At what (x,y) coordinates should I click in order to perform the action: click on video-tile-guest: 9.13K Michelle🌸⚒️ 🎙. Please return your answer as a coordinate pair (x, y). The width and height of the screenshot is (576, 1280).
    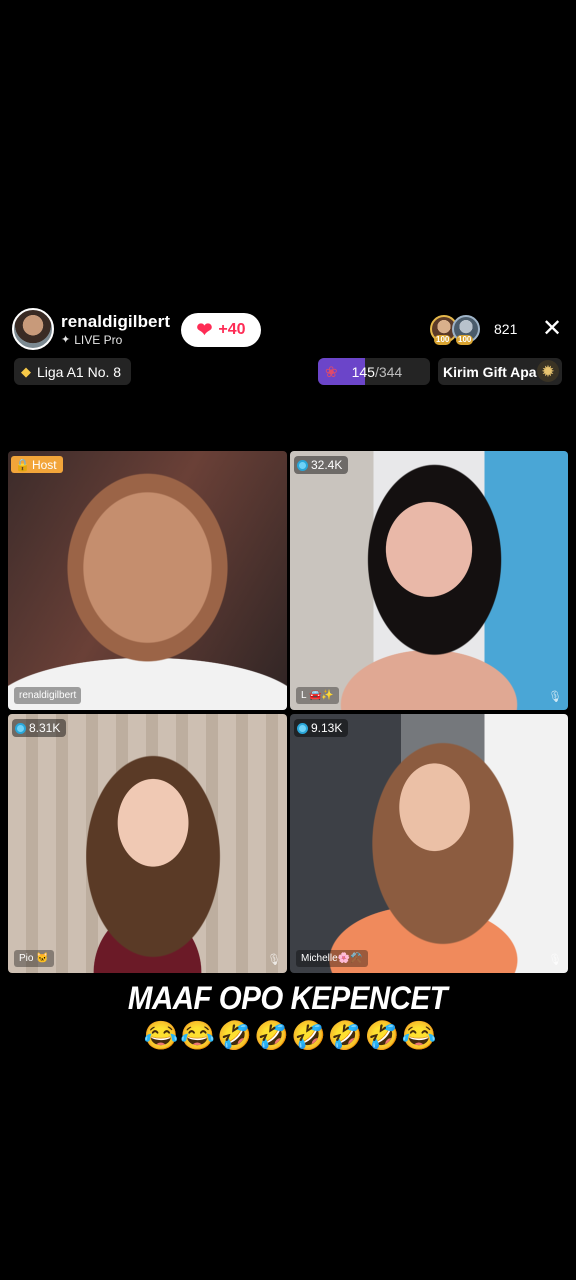
    Looking at the image, I should click on (429, 843).